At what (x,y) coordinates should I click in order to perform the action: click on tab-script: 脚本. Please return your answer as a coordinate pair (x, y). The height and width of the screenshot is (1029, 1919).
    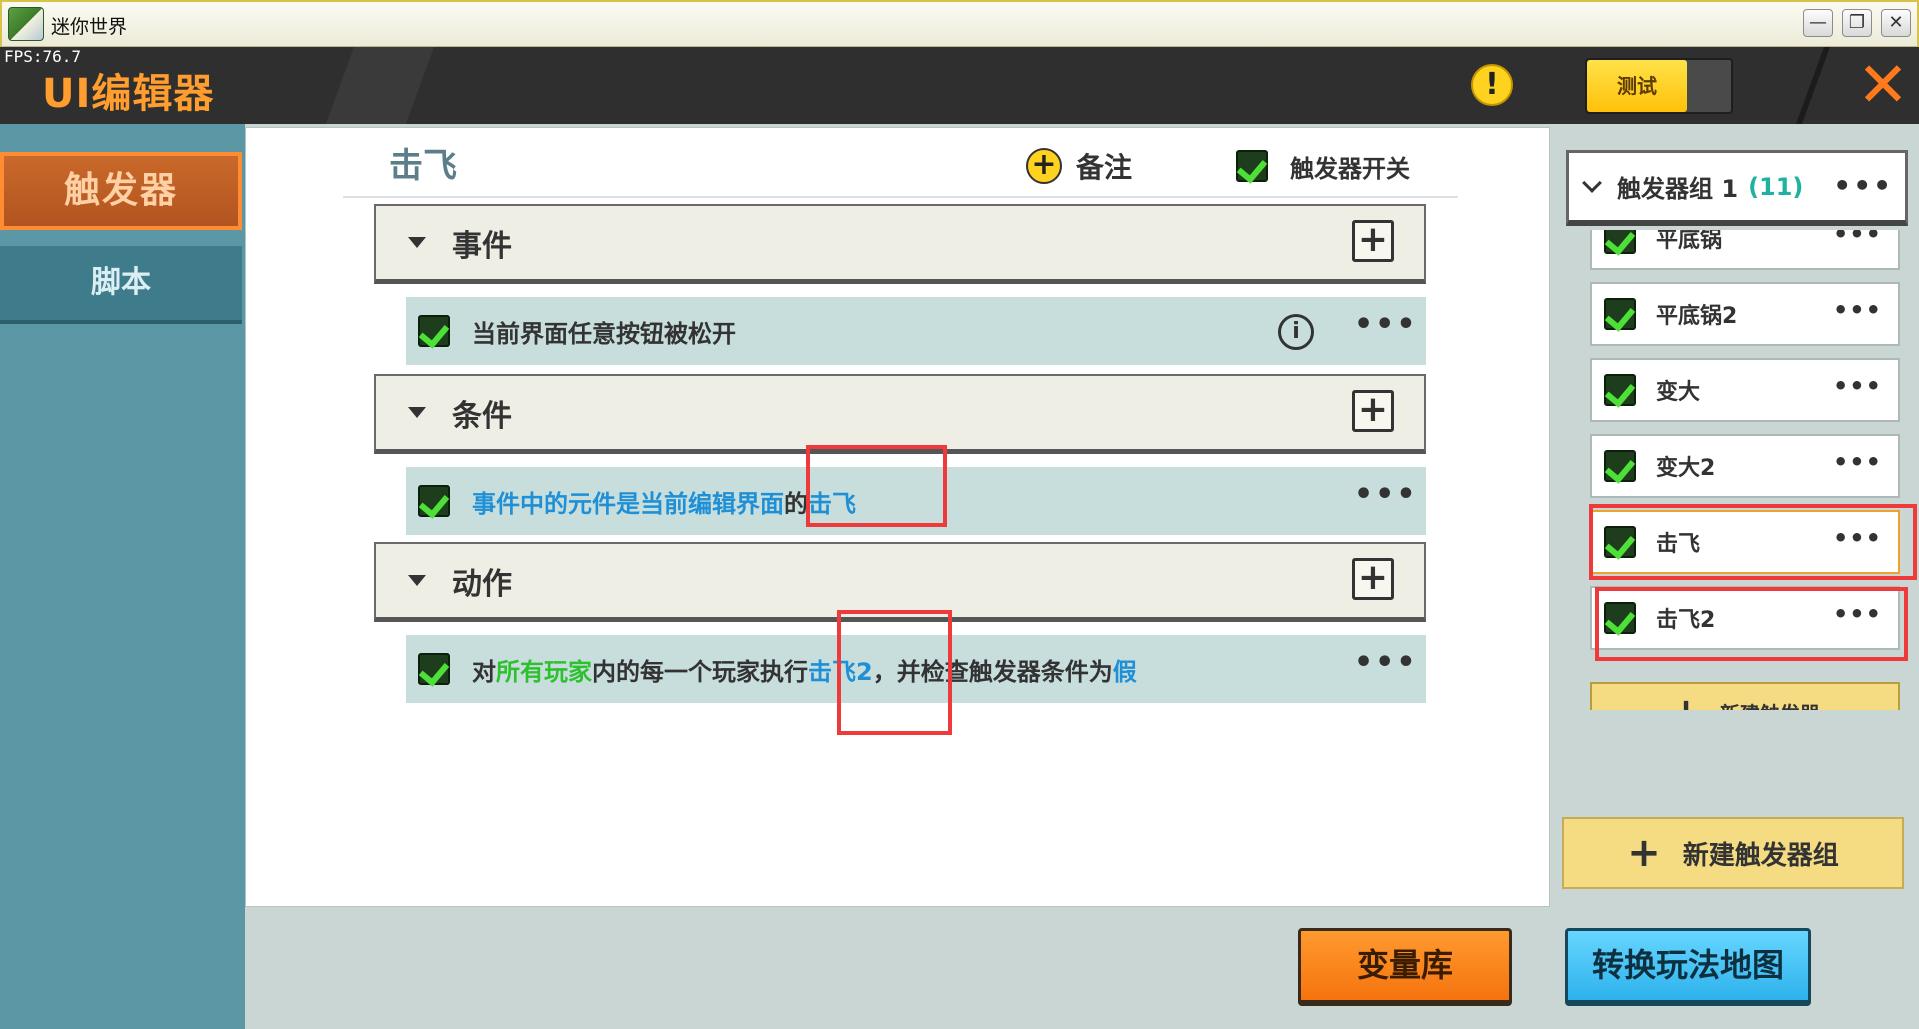
    Looking at the image, I should click on (121, 285).